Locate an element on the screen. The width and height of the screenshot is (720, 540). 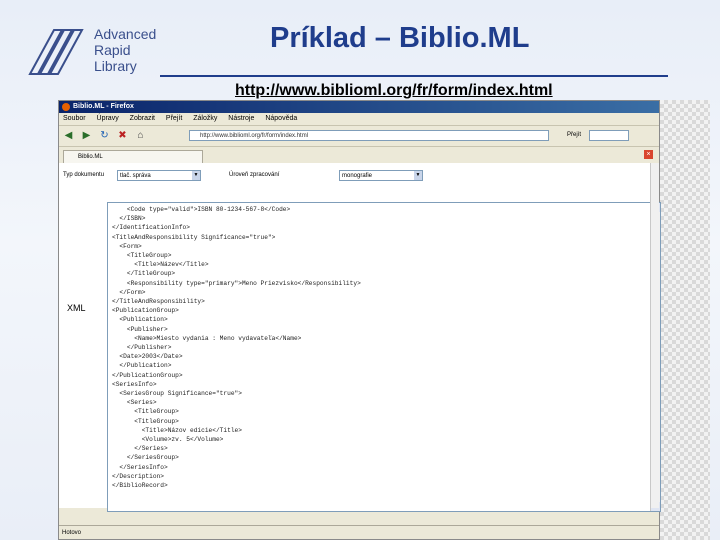
xml-line: </SeriesInfo> is located at coordinates (140, 467).